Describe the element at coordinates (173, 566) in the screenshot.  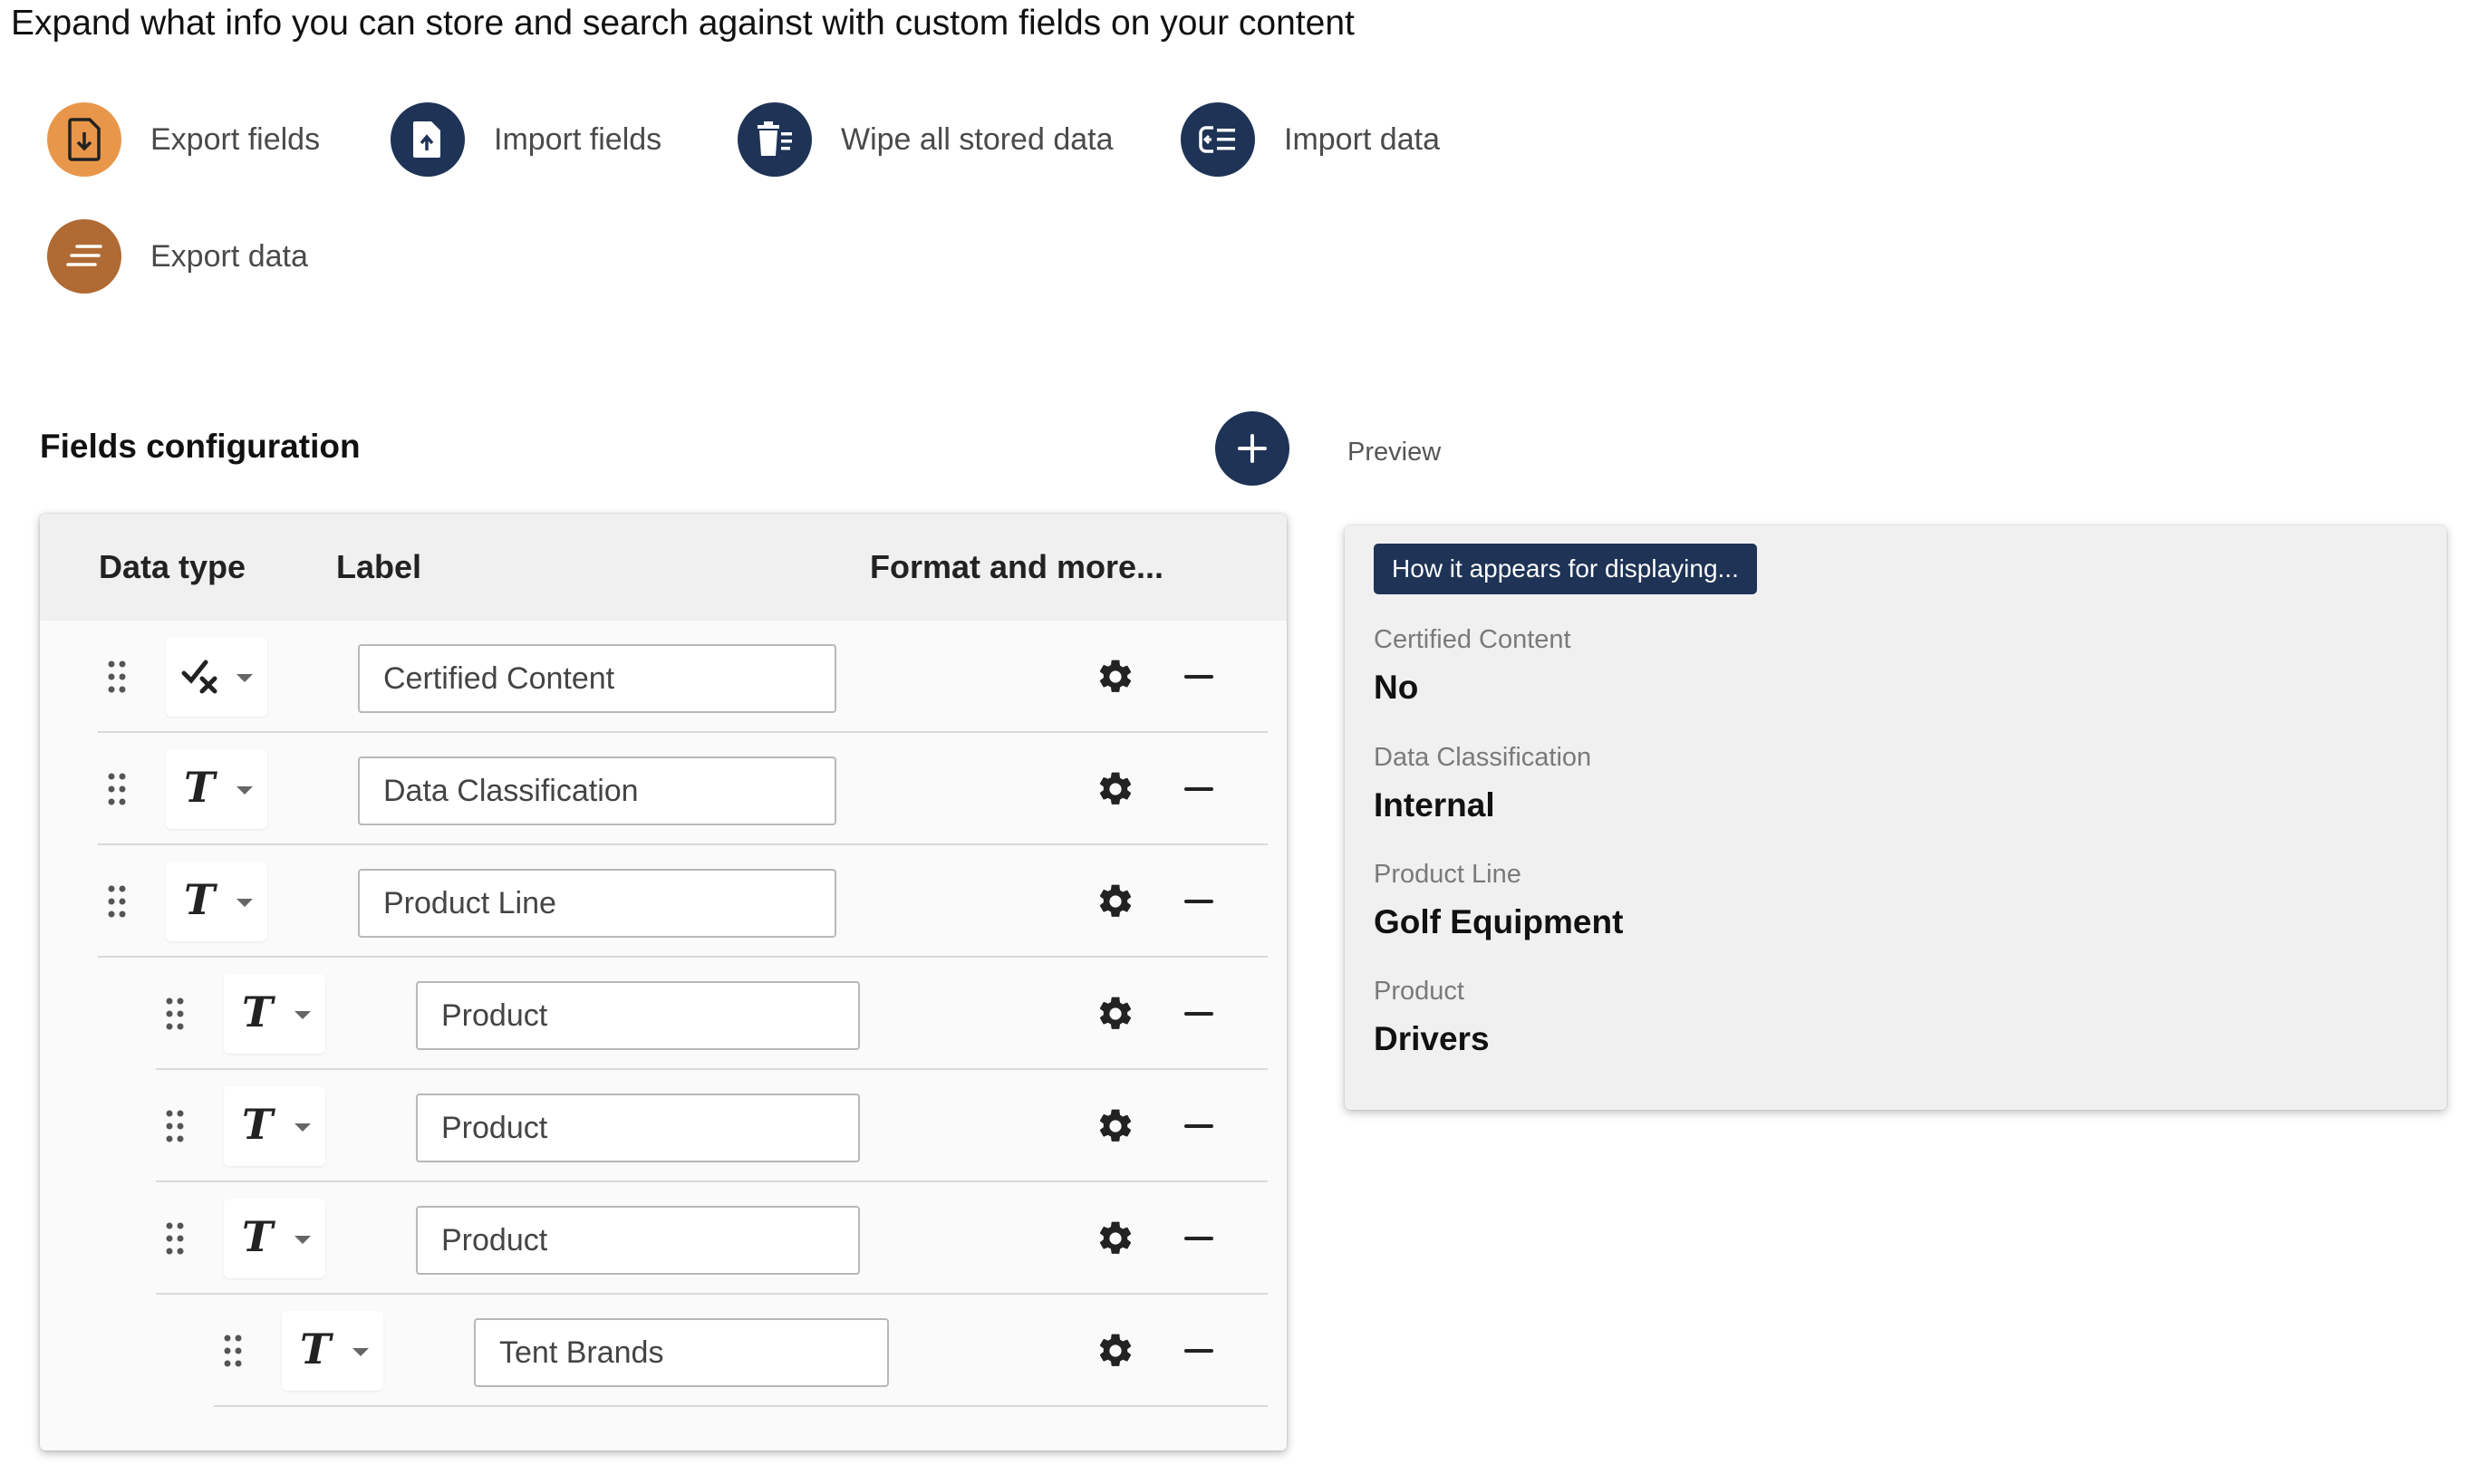
I see `col-data-type: Data type` at that location.